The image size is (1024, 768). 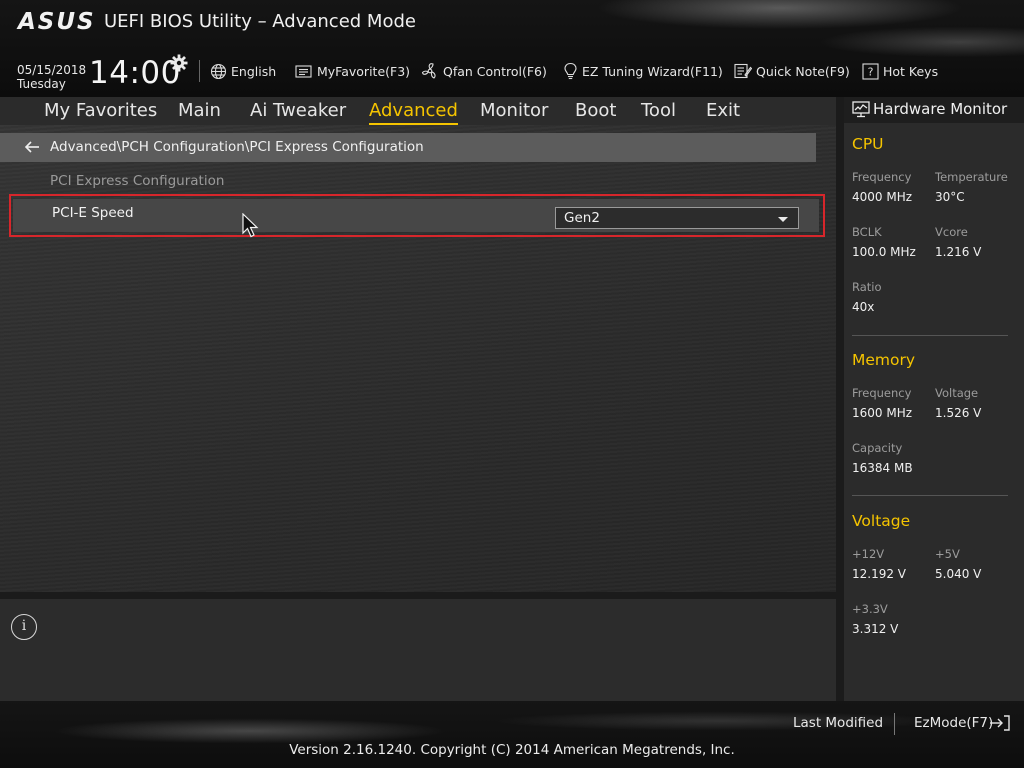 What do you see at coordinates (958, 413) in the screenshot?
I see `memory-voltage-value: 1.526 V` at bounding box center [958, 413].